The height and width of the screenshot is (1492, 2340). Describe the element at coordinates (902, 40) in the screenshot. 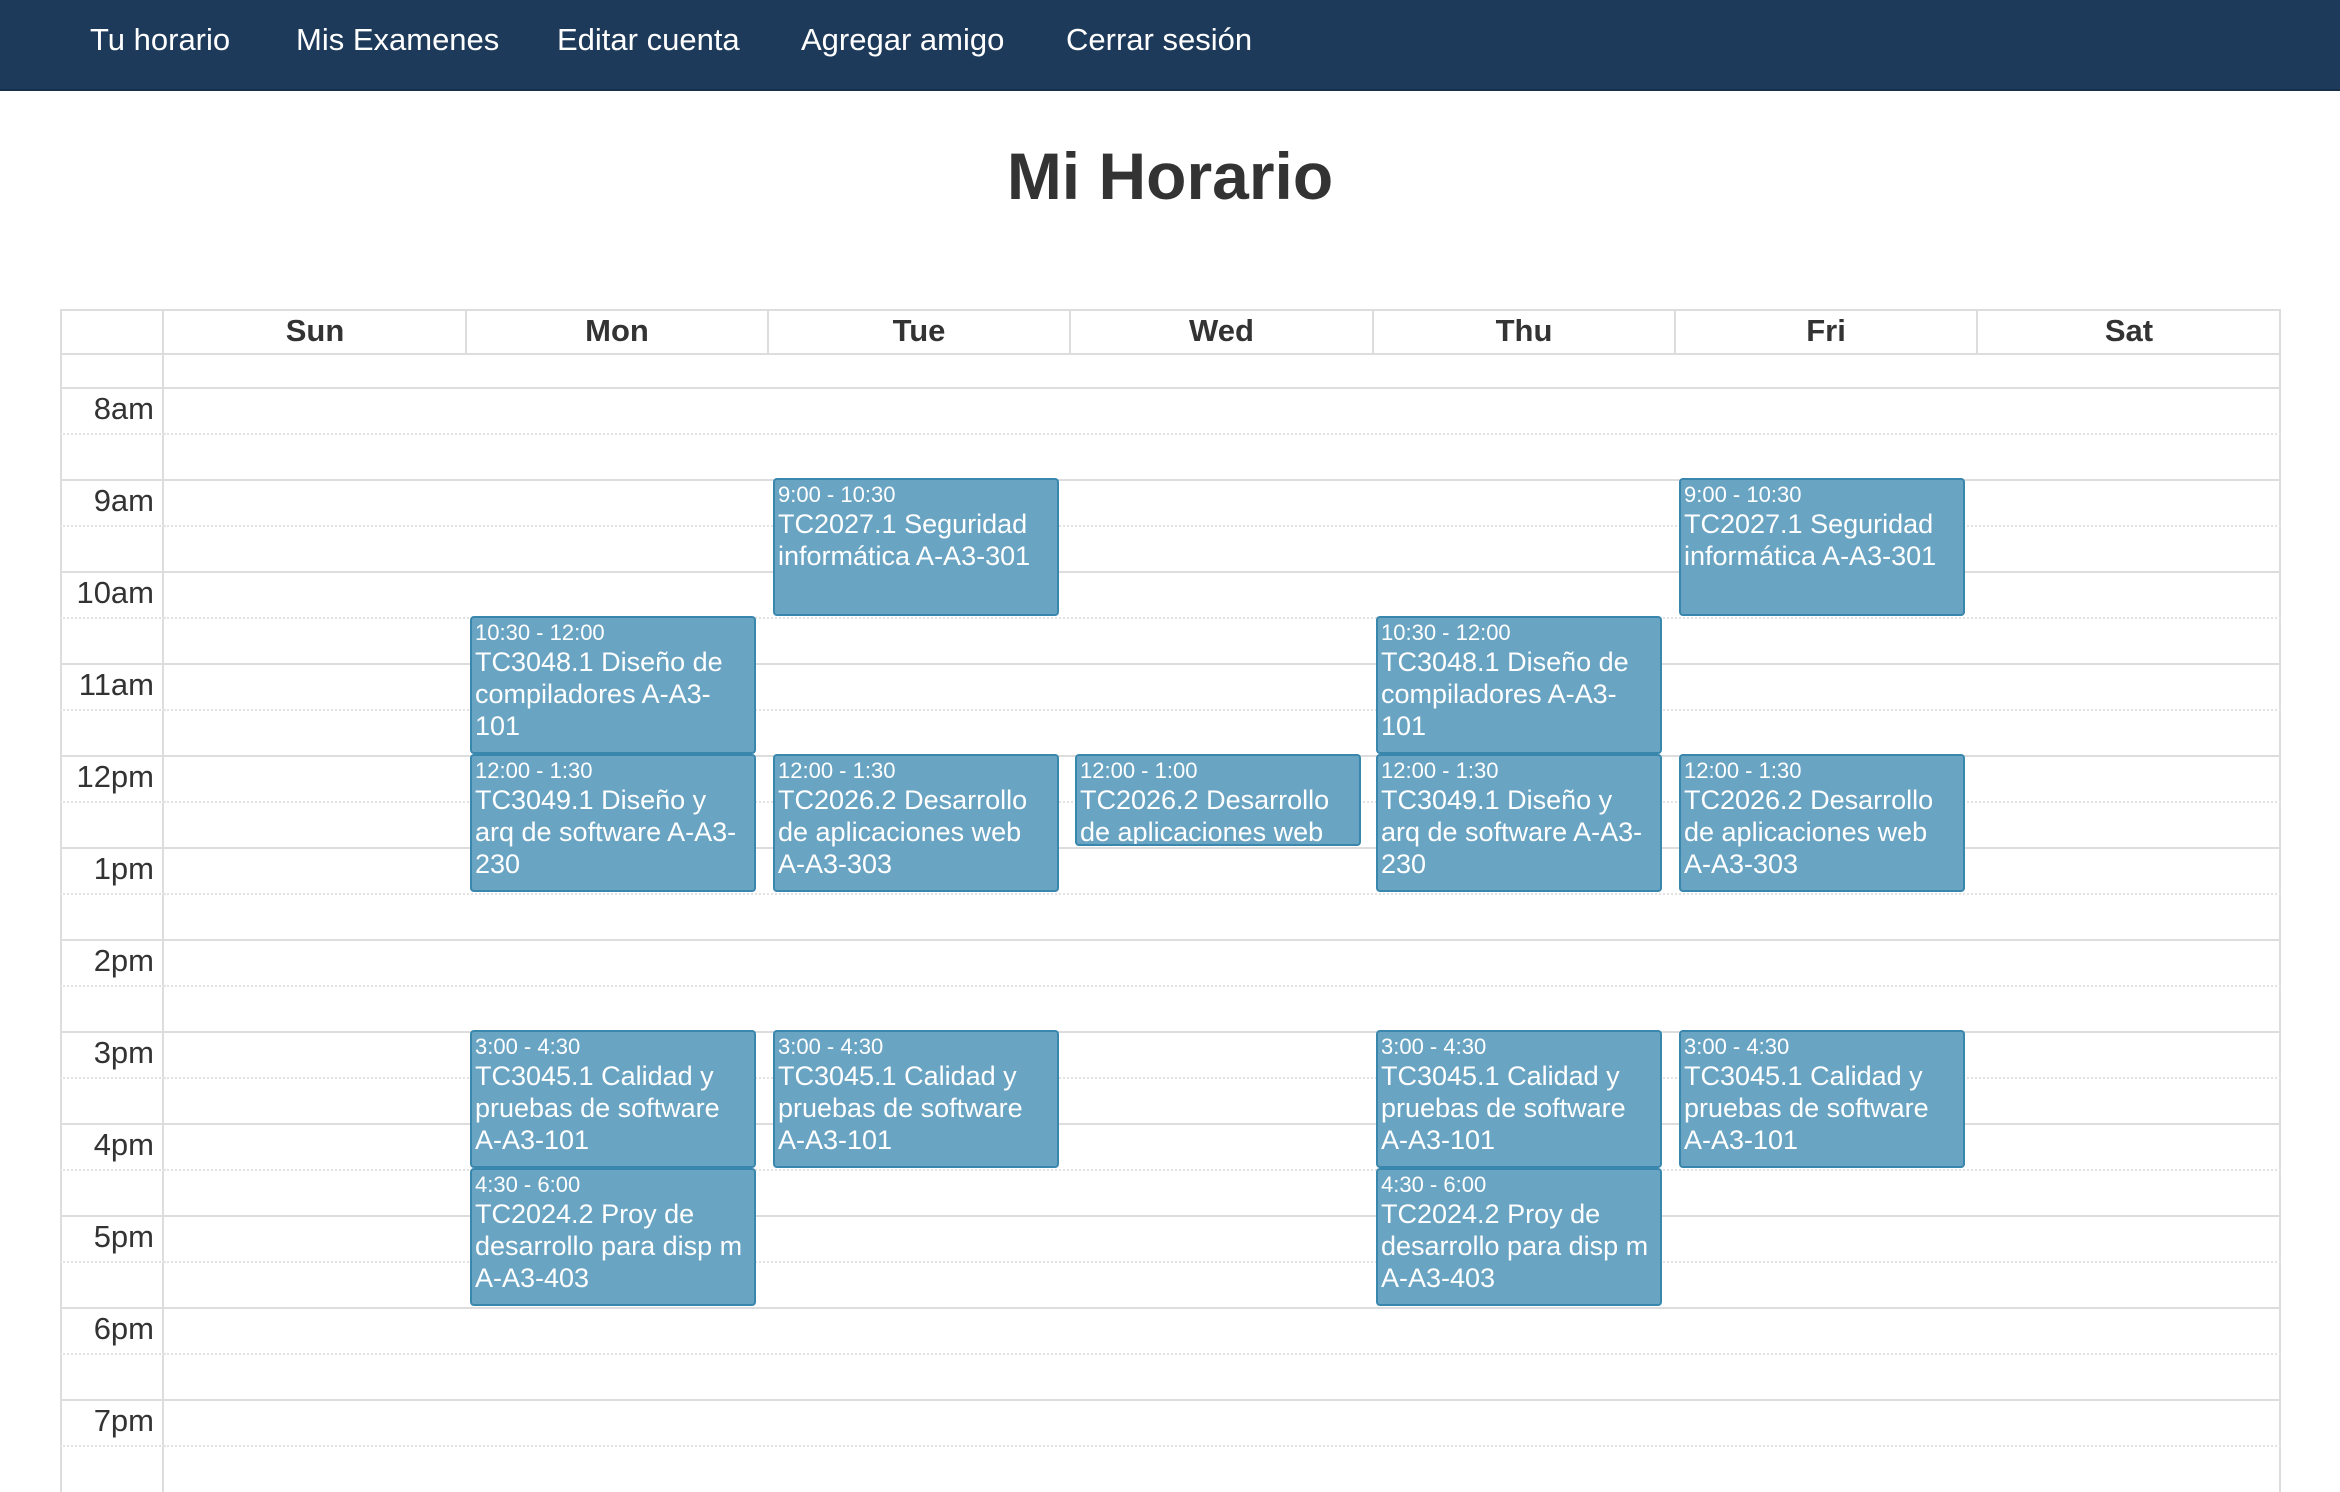

I see `nav-agregar-amigo: Agregar amigo` at that location.